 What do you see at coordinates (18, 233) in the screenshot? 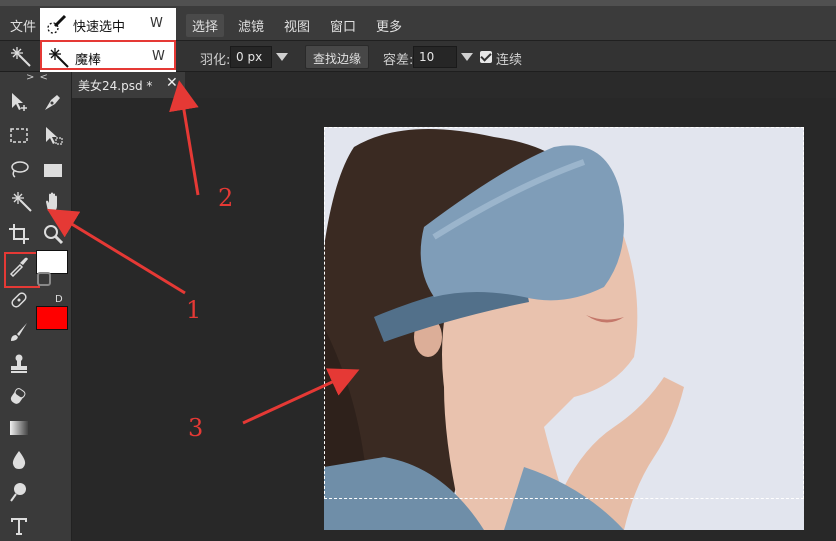
I see `crop-icon` at bounding box center [18, 233].